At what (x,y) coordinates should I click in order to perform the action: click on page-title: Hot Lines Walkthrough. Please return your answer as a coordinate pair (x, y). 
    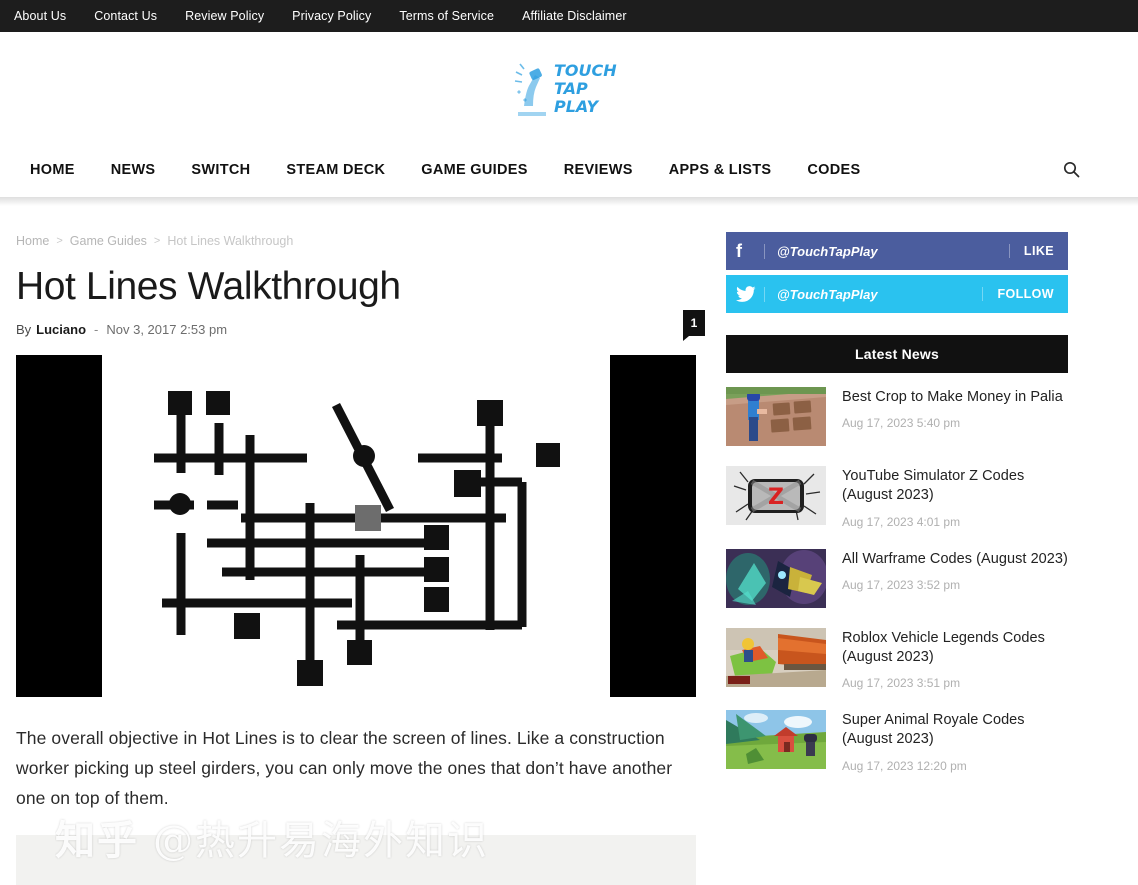
    Looking at the image, I should click on (208, 286).